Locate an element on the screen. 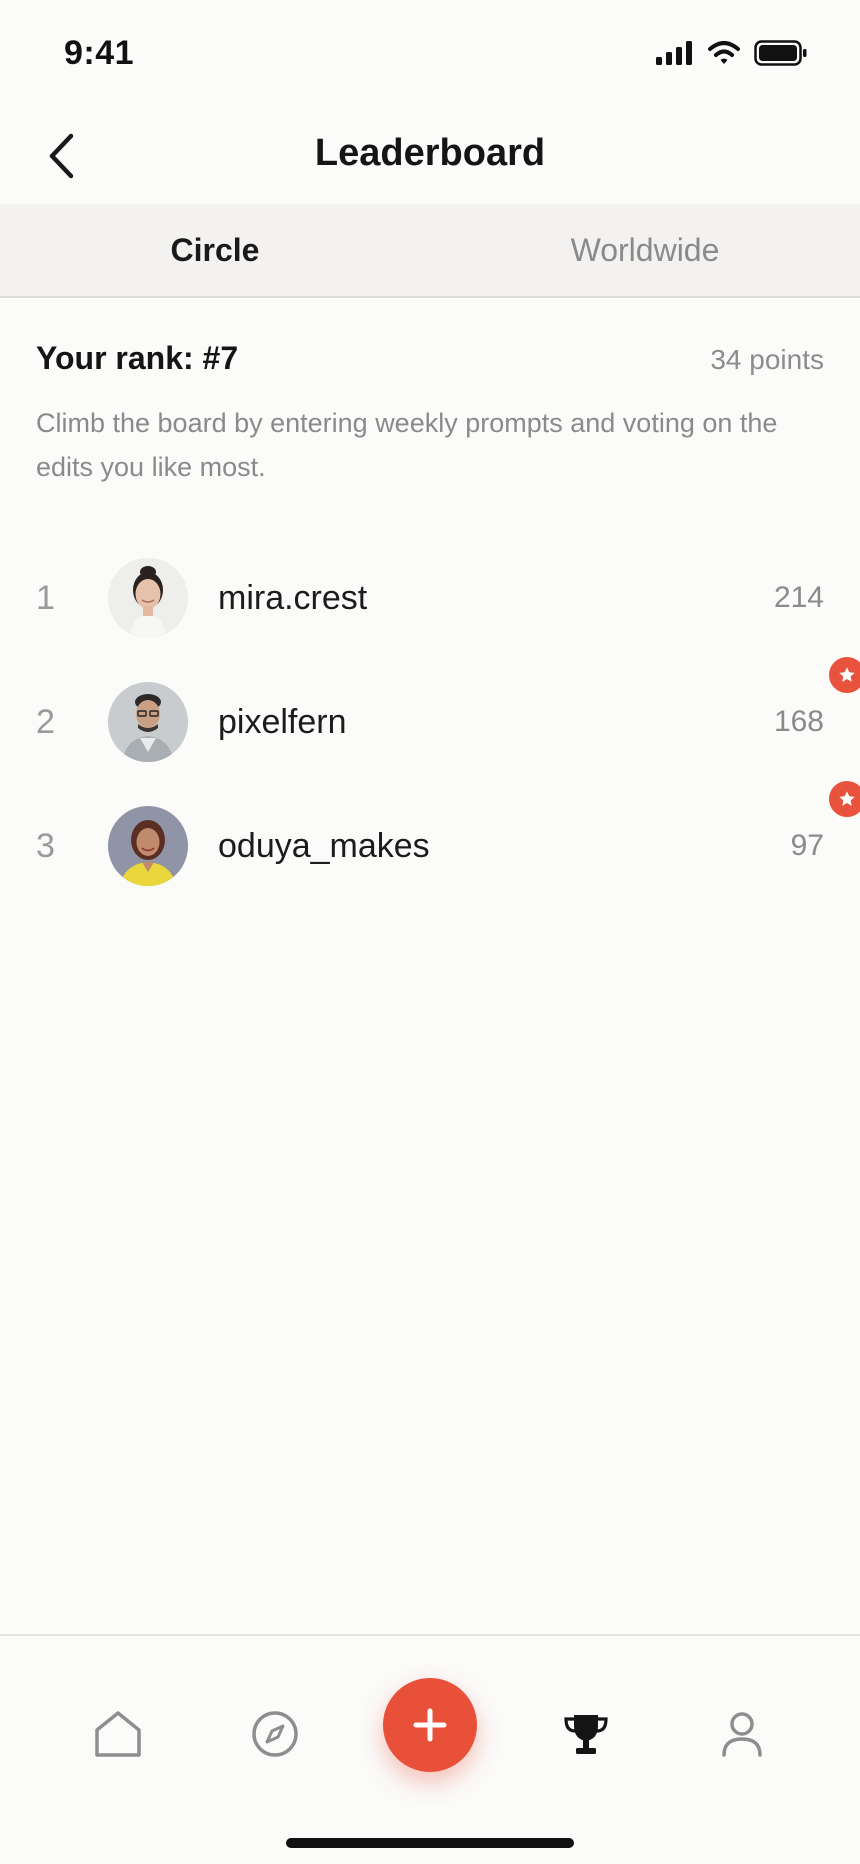 This screenshot has width=860, height=1864. tab-circle: Circle is located at coordinates (215, 250).